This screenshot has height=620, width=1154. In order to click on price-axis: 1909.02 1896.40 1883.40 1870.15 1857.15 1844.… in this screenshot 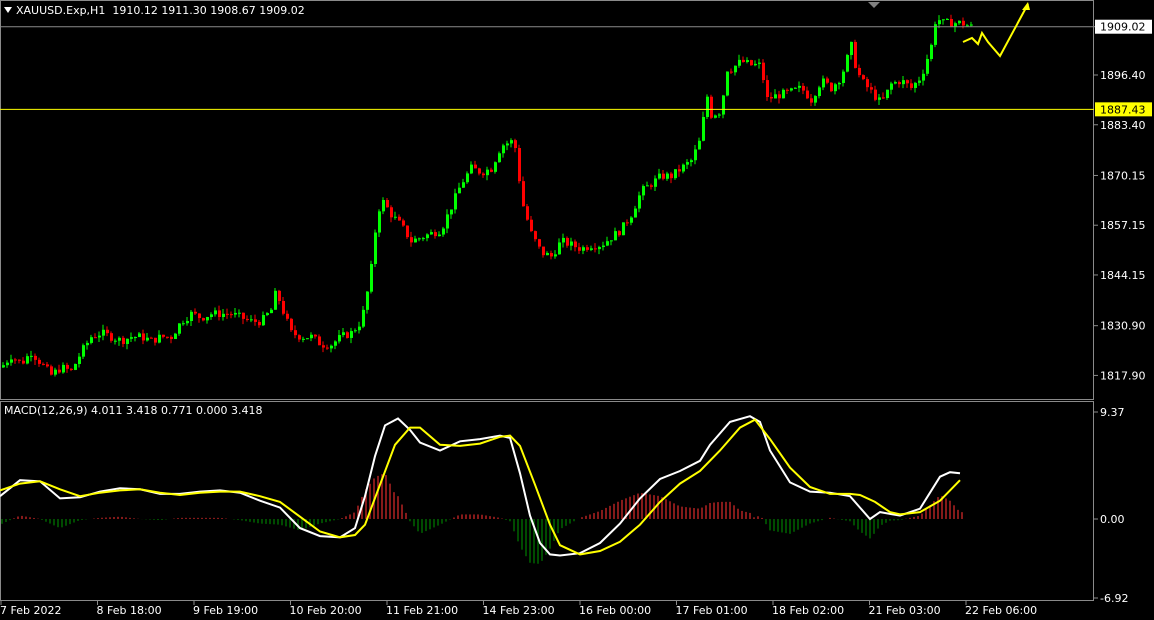, I will do `click(1123, 200)`.